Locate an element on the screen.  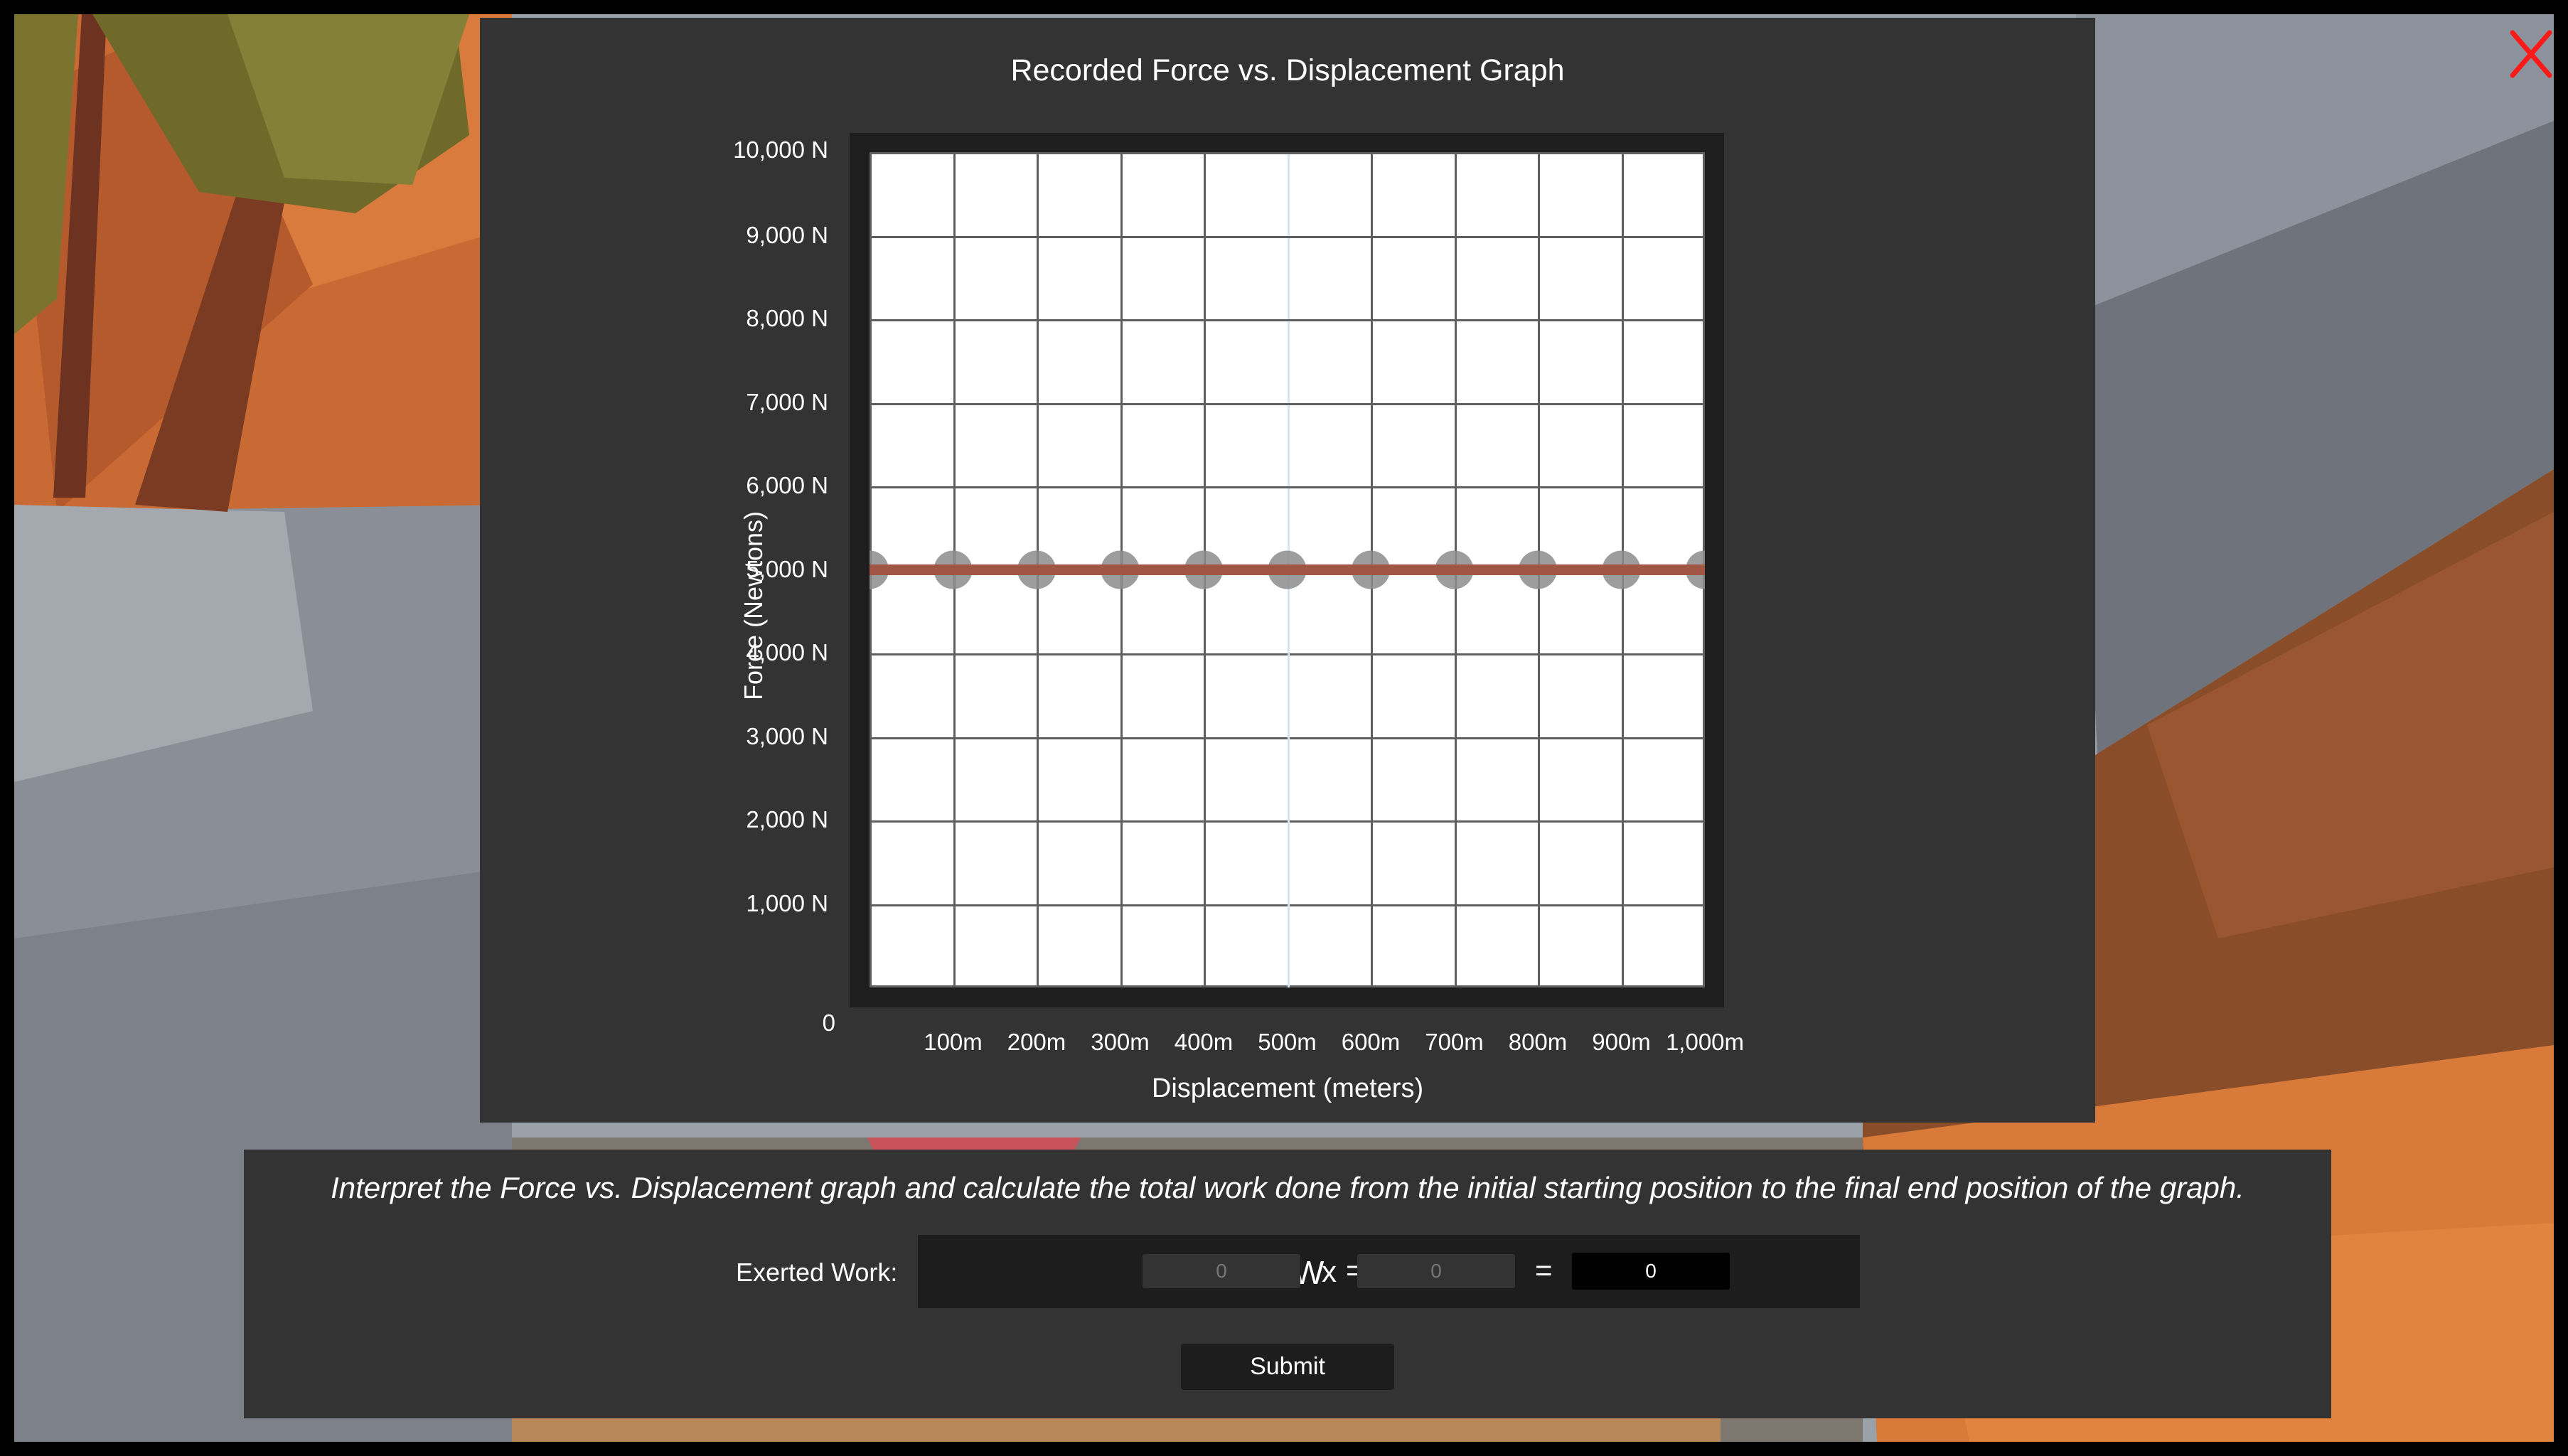
work-result-field: 0 is located at coordinates (1651, 1272).